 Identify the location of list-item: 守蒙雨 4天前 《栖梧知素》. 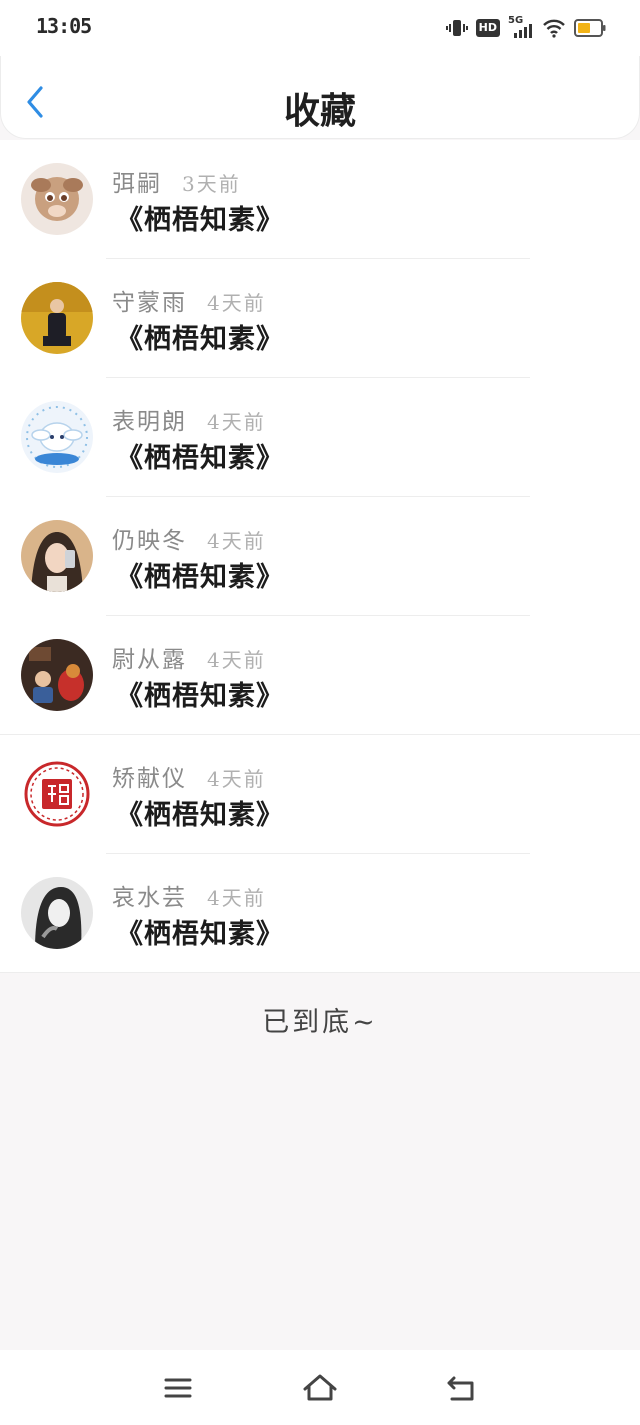
(320, 318).